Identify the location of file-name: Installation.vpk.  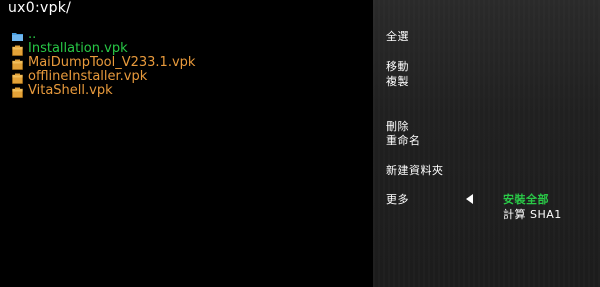
(78, 48).